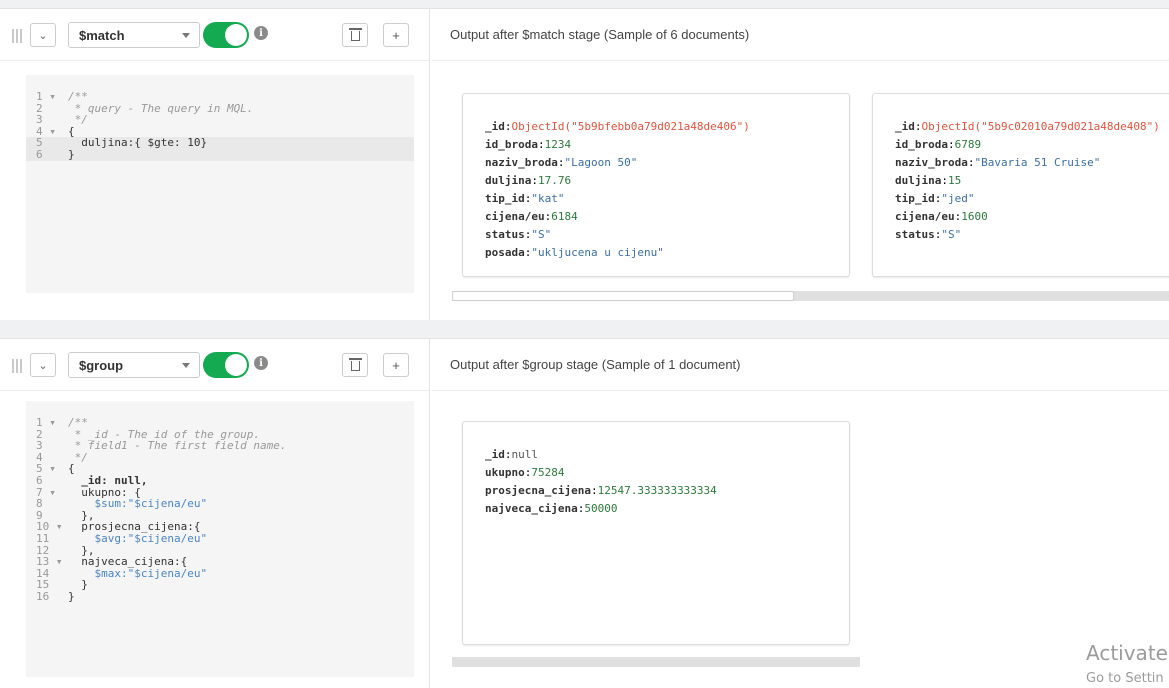 The width and height of the screenshot is (1169, 688). Describe the element at coordinates (108, 480) in the screenshot. I see `code-text: _id: null,` at that location.